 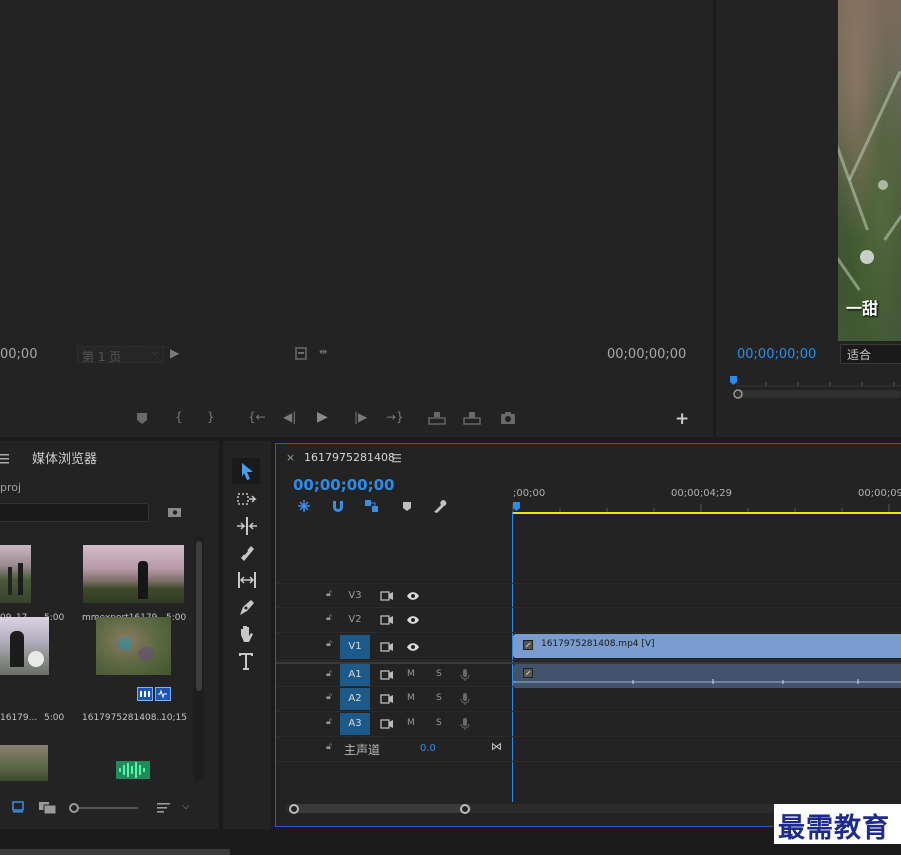 I want to click on add-button-icon: +, so click(x=682, y=419).